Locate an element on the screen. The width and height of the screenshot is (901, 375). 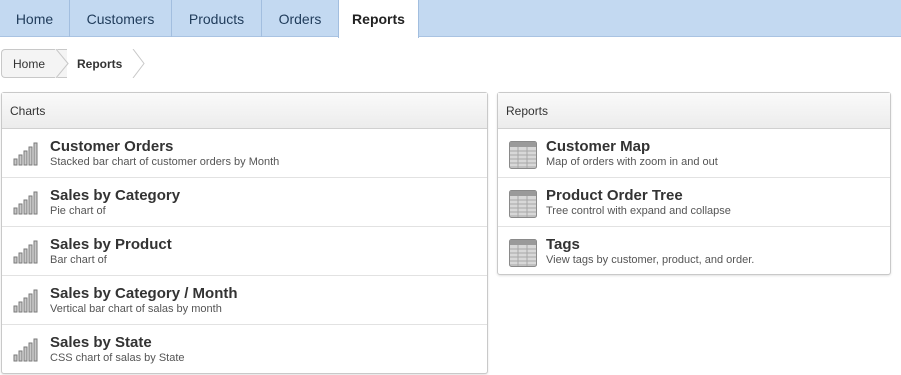
chart-item-title: Customer Orders is located at coordinates (111, 146).